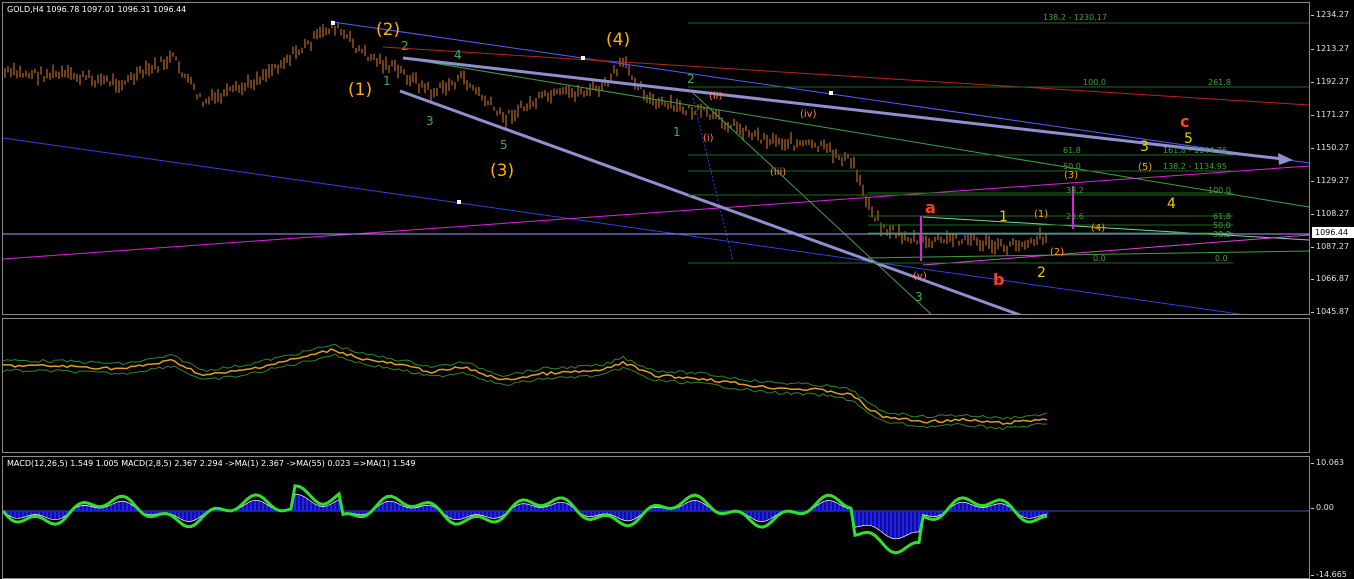 This screenshot has width=1354, height=579. What do you see at coordinates (1041, 273) in the screenshot?
I see `wave-label-y2: 2` at bounding box center [1041, 273].